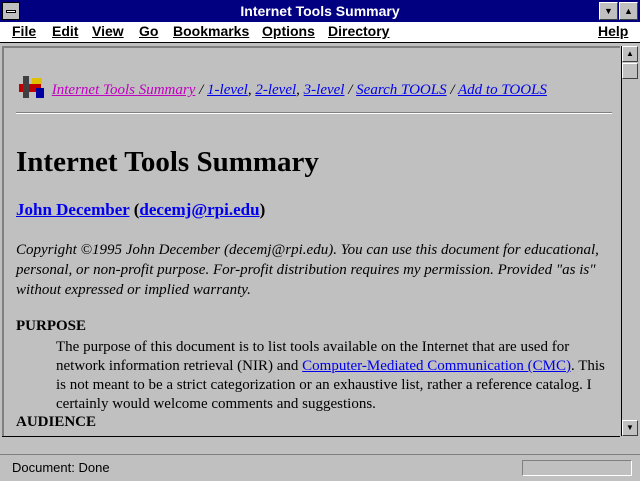  I want to click on minimize-icon: ▼, so click(608, 11).